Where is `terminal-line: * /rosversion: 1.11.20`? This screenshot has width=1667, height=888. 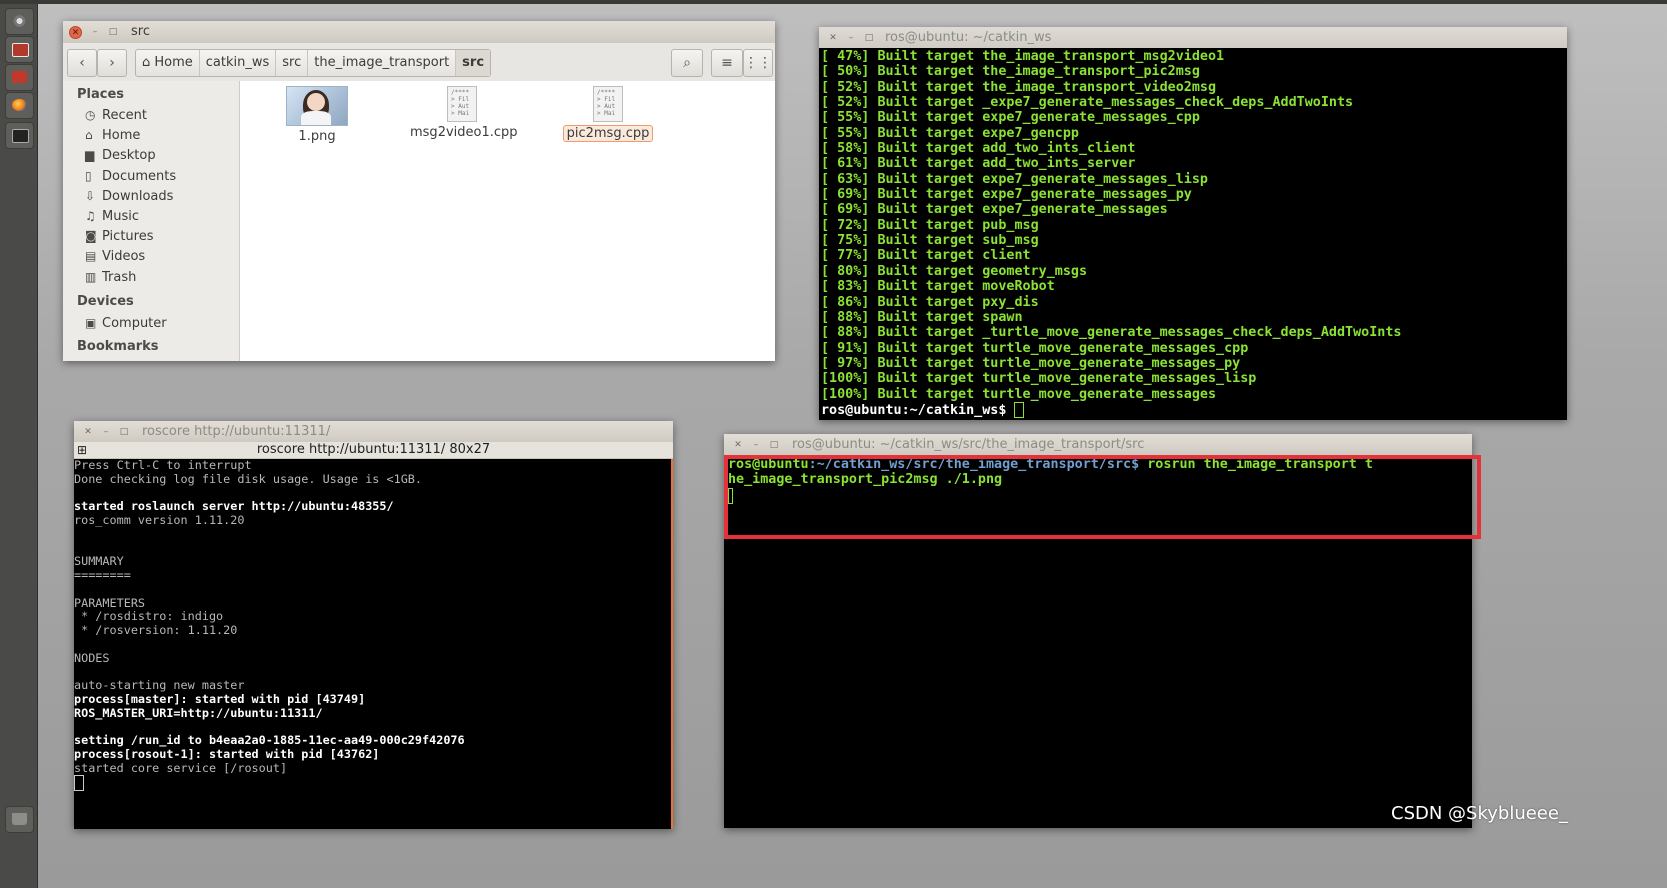
terminal-line: * /rosversion: 1.11.20 is located at coordinates (156, 630).